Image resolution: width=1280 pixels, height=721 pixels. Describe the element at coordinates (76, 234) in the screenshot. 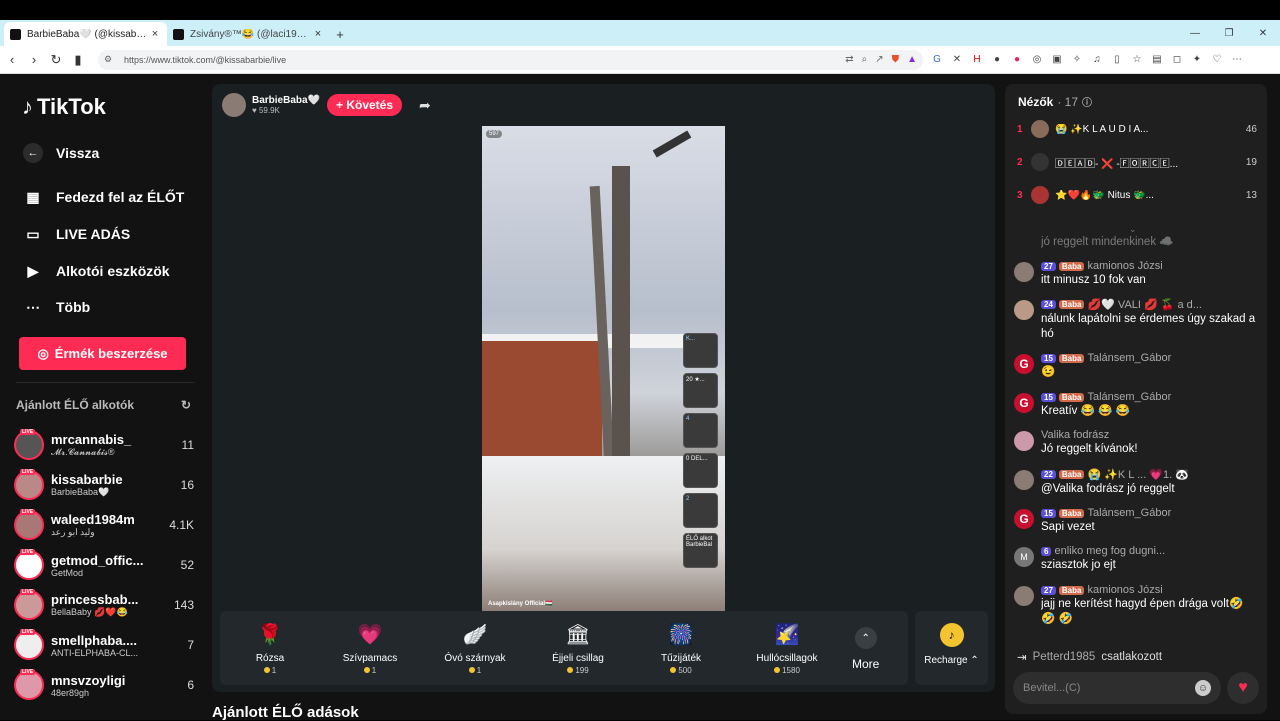

I see `sidebar-item-live-studio: ▭ LIVE ADÁS` at that location.